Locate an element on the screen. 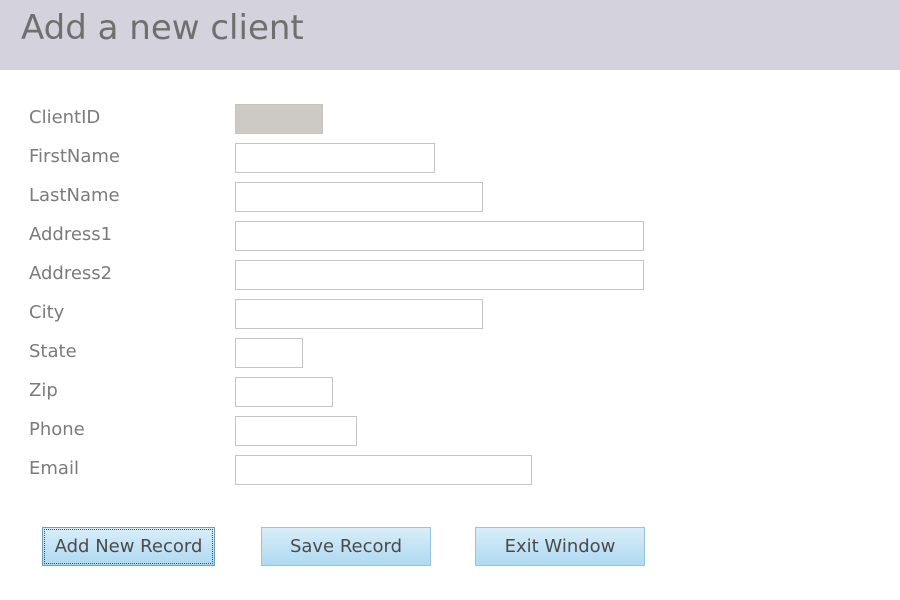 This screenshot has height=600, width=900. client-id-field is located at coordinates (279, 119).